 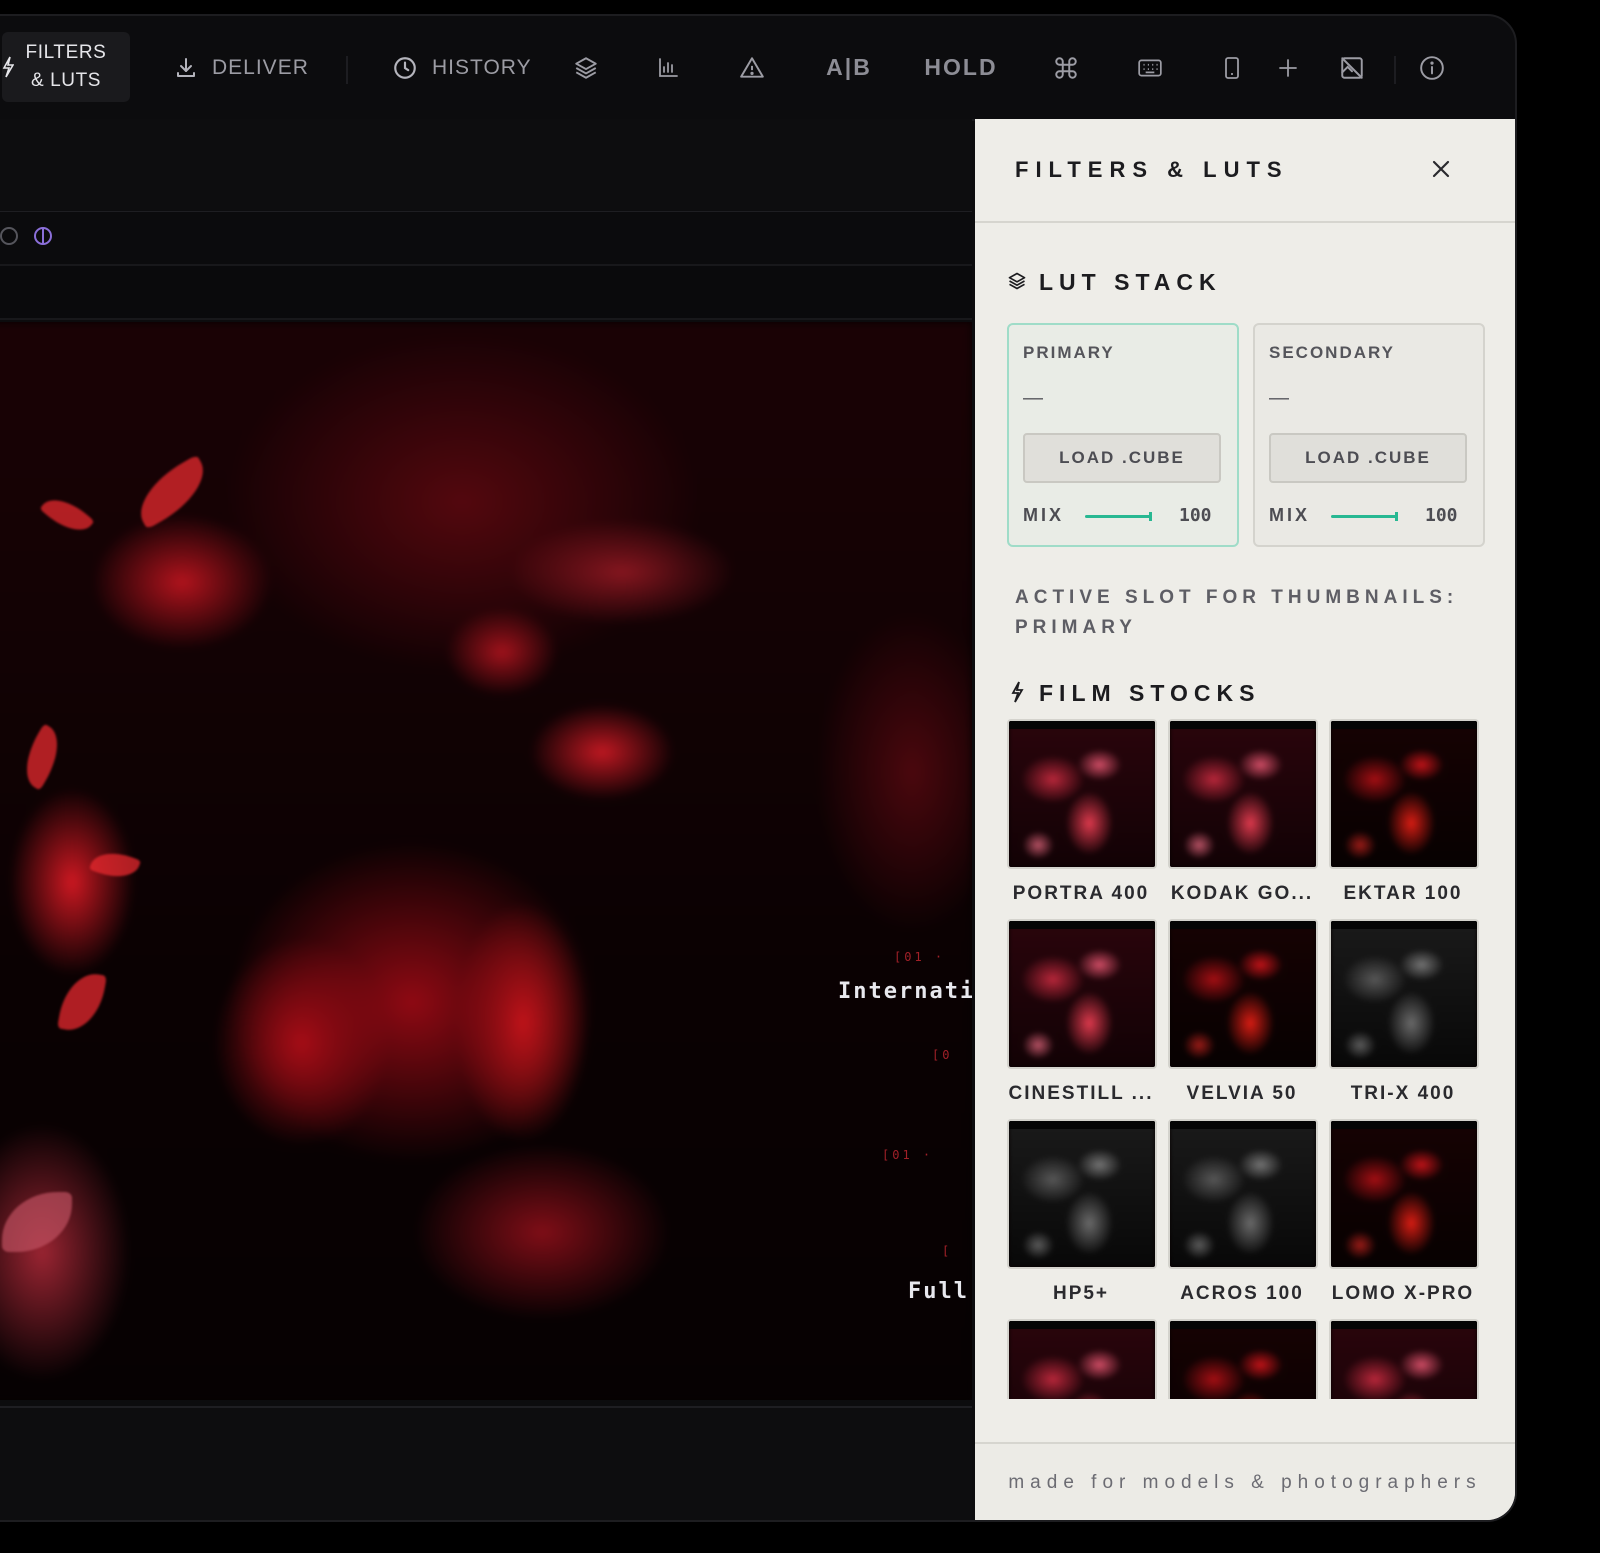 I want to click on keyboard-button, so click(x=1150, y=67).